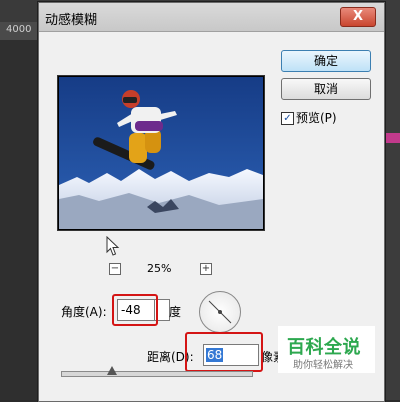 The image size is (400, 402). What do you see at coordinates (157, 374) in the screenshot?
I see `distance-slider-track` at bounding box center [157, 374].